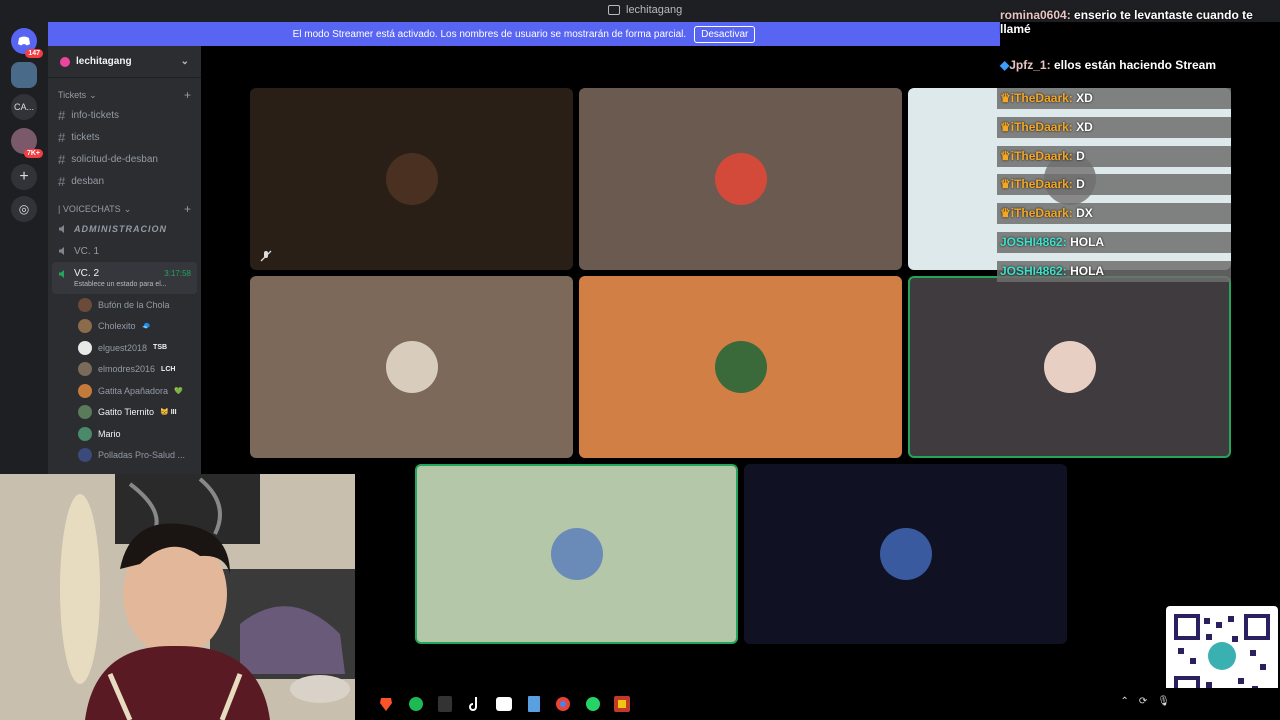 Image resolution: width=1280 pixels, height=720 pixels. I want to click on chevron-down-icon: ⌄, so click(127, 208).